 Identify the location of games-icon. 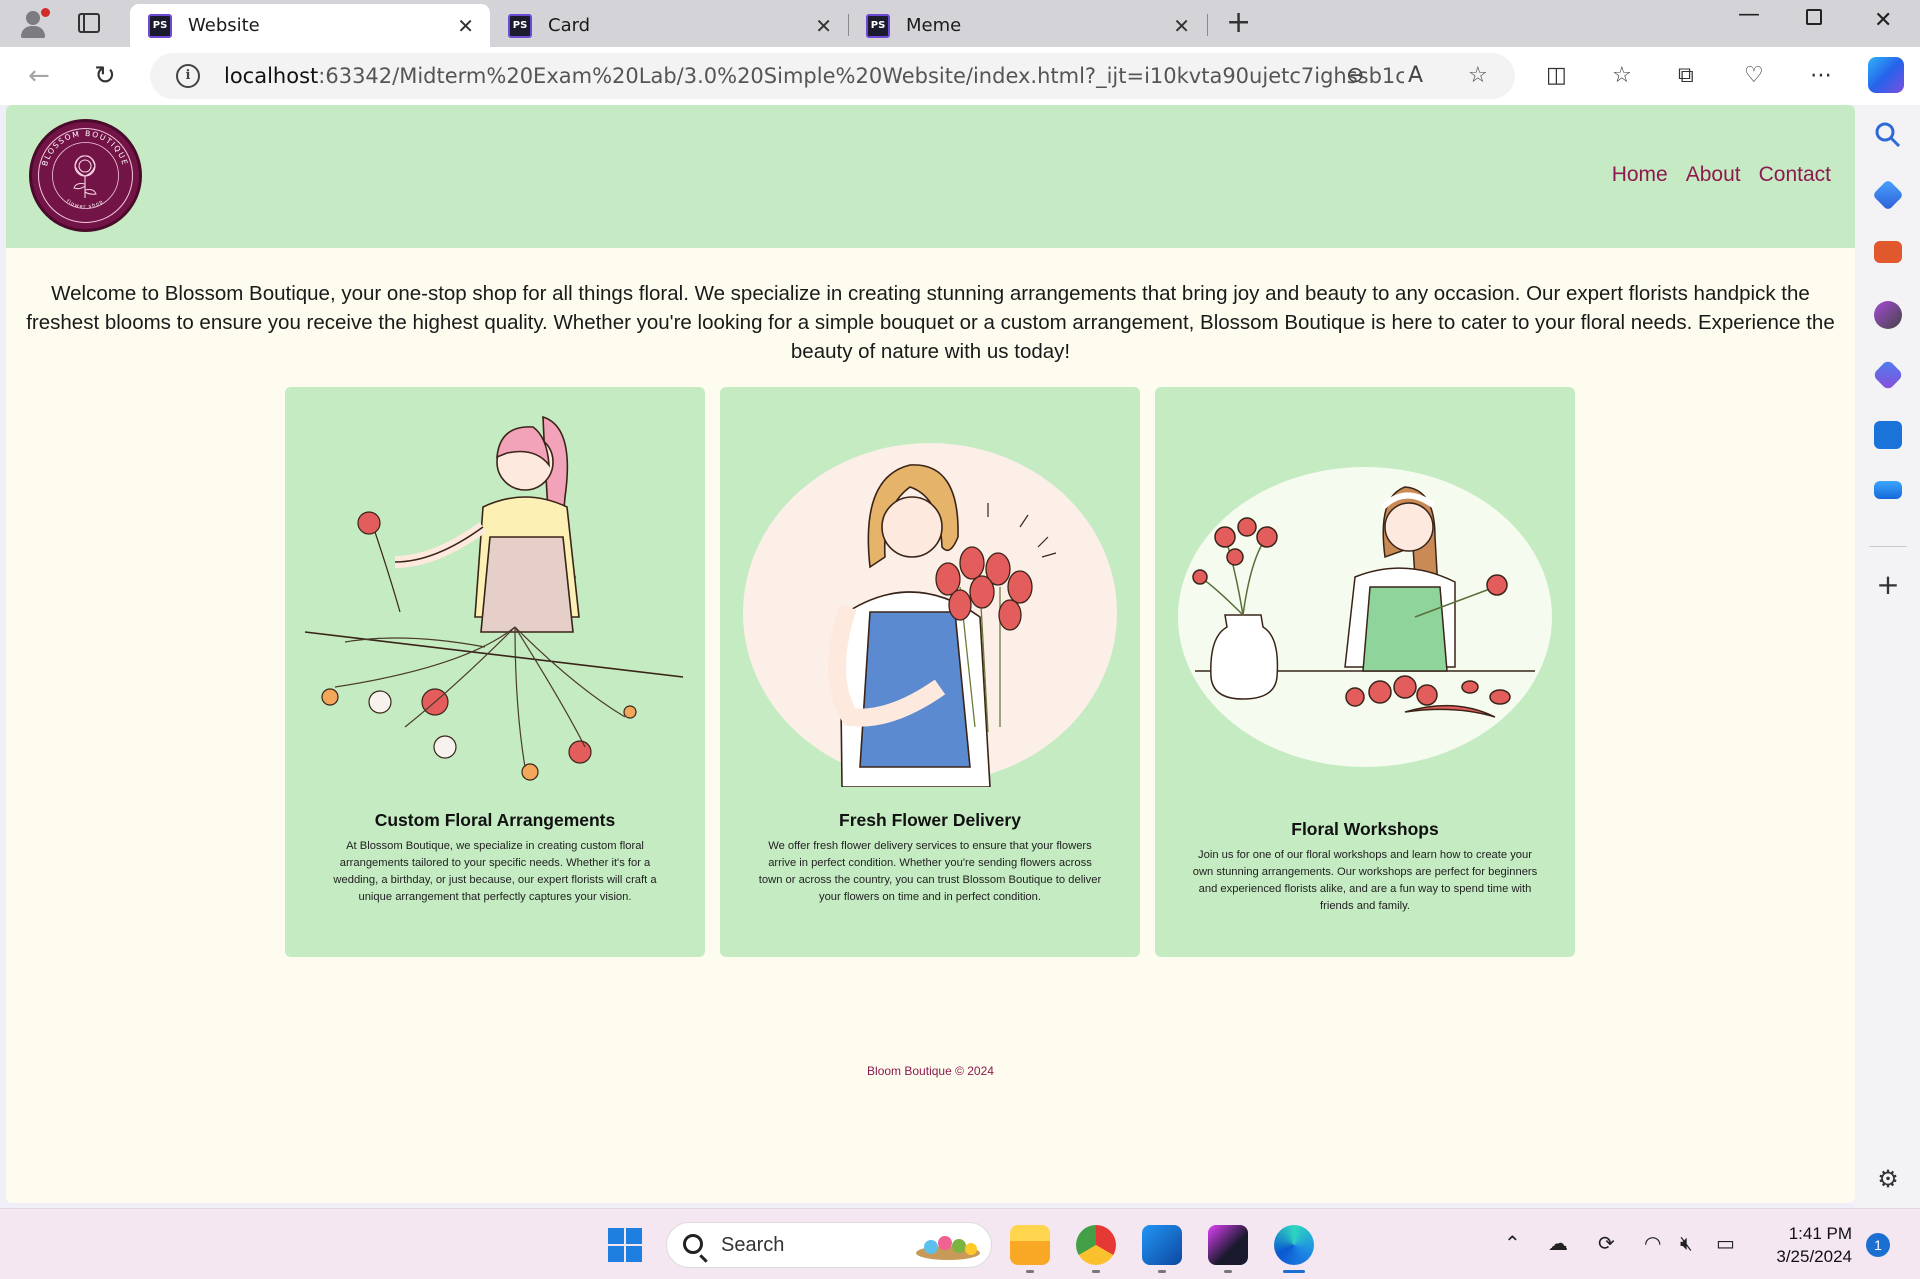
(1888, 315).